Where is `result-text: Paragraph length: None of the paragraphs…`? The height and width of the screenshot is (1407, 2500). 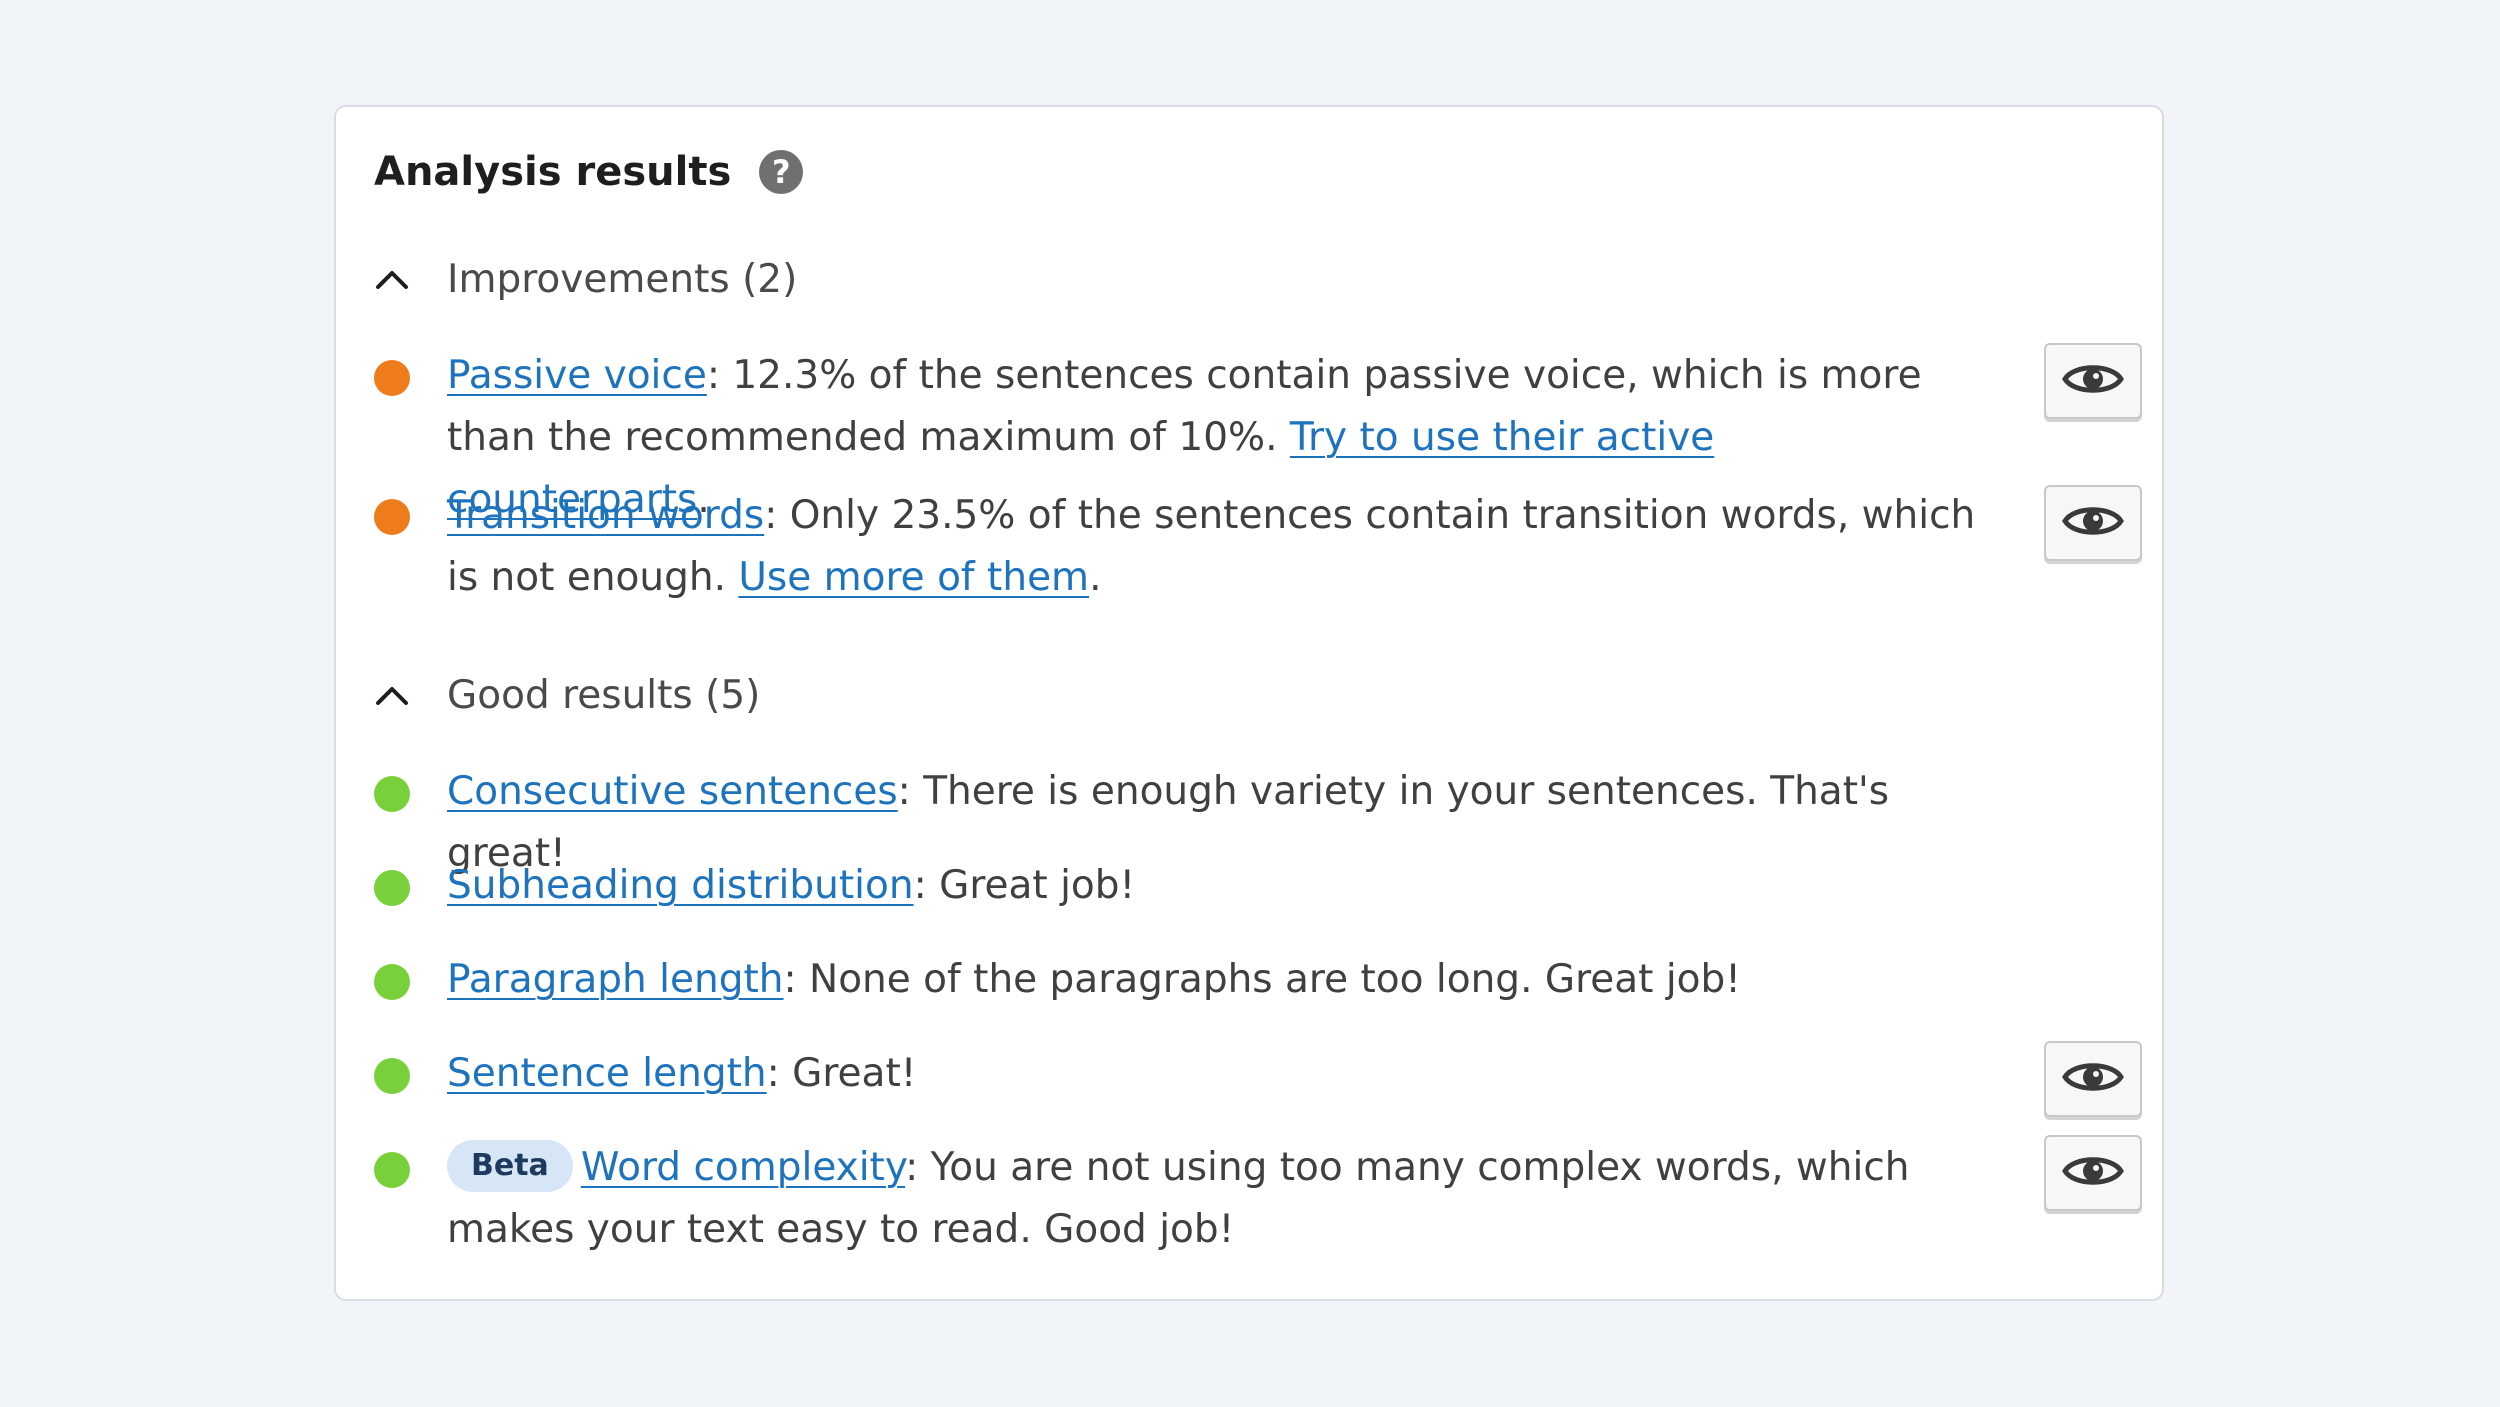
result-text: Paragraph length: None of the paragraphs… is located at coordinates (1217, 980).